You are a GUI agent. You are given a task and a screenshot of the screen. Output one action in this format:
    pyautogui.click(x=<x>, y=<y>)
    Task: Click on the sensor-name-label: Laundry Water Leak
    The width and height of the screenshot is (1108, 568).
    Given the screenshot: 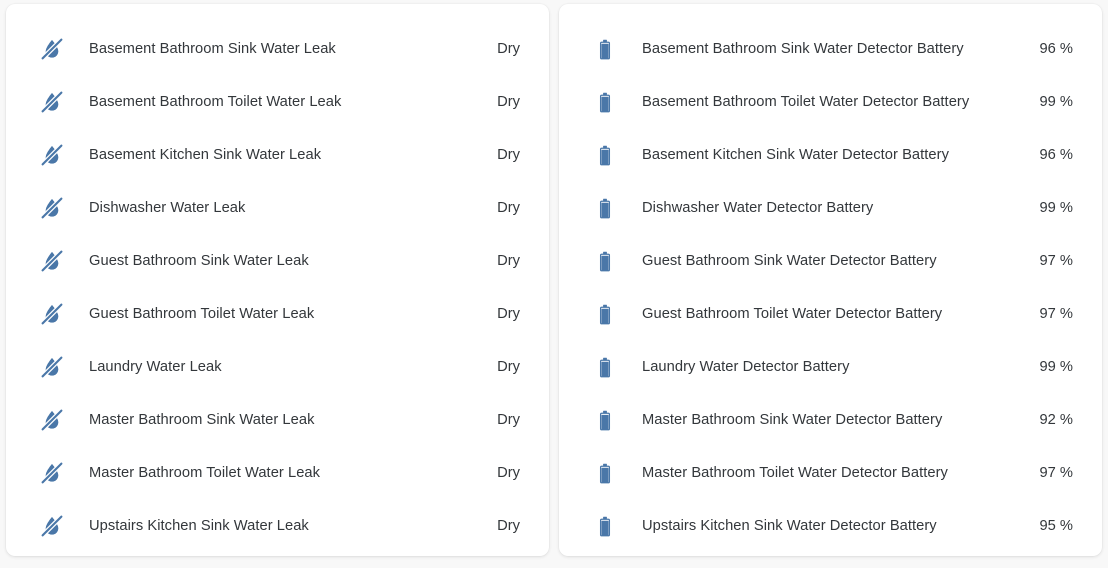 What is the action you would take?
    pyautogui.click(x=155, y=366)
    